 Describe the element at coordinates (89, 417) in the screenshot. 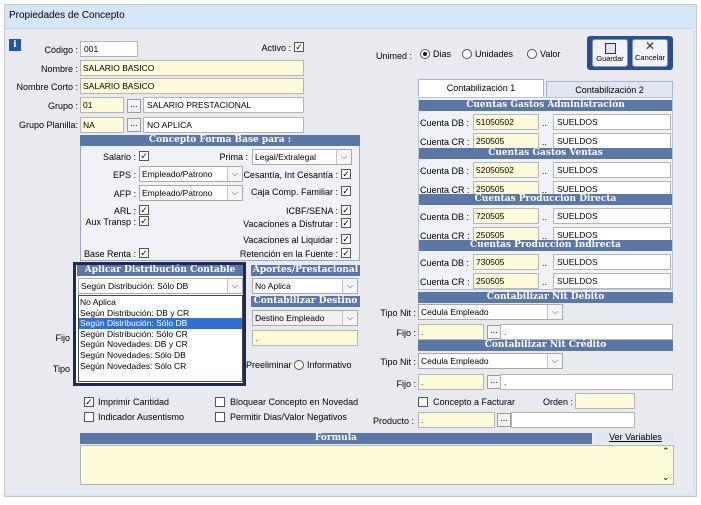

I see `ausentismo-checkbox` at that location.